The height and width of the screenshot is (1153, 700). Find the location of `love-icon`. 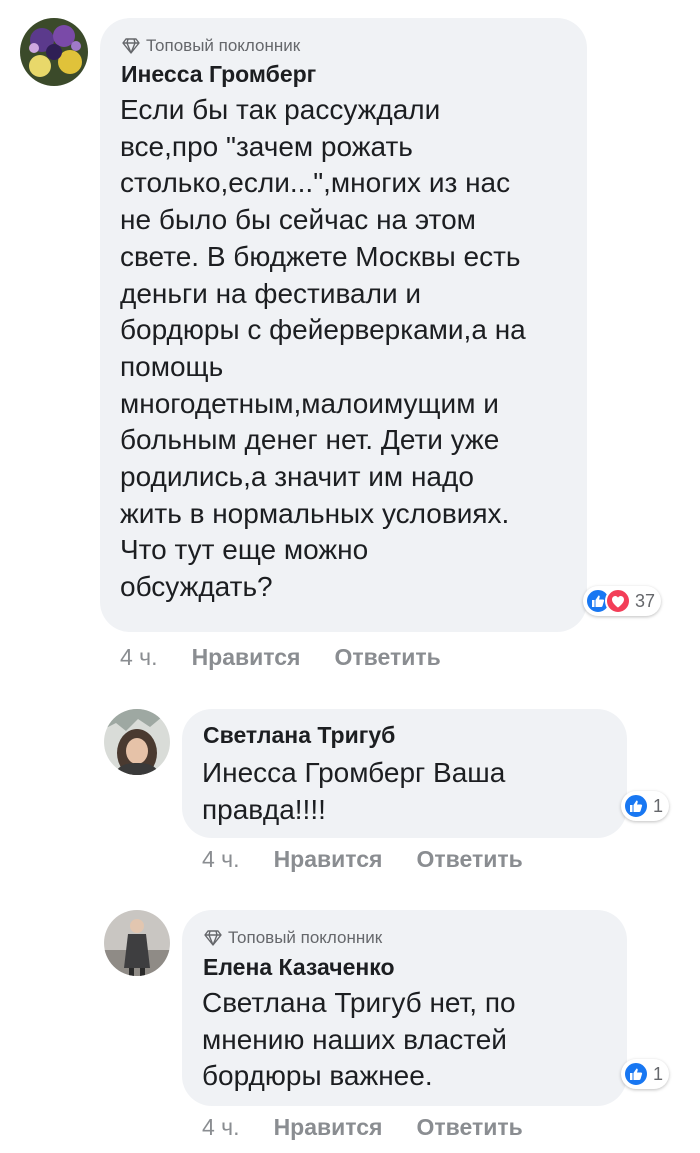

love-icon is located at coordinates (618, 601).